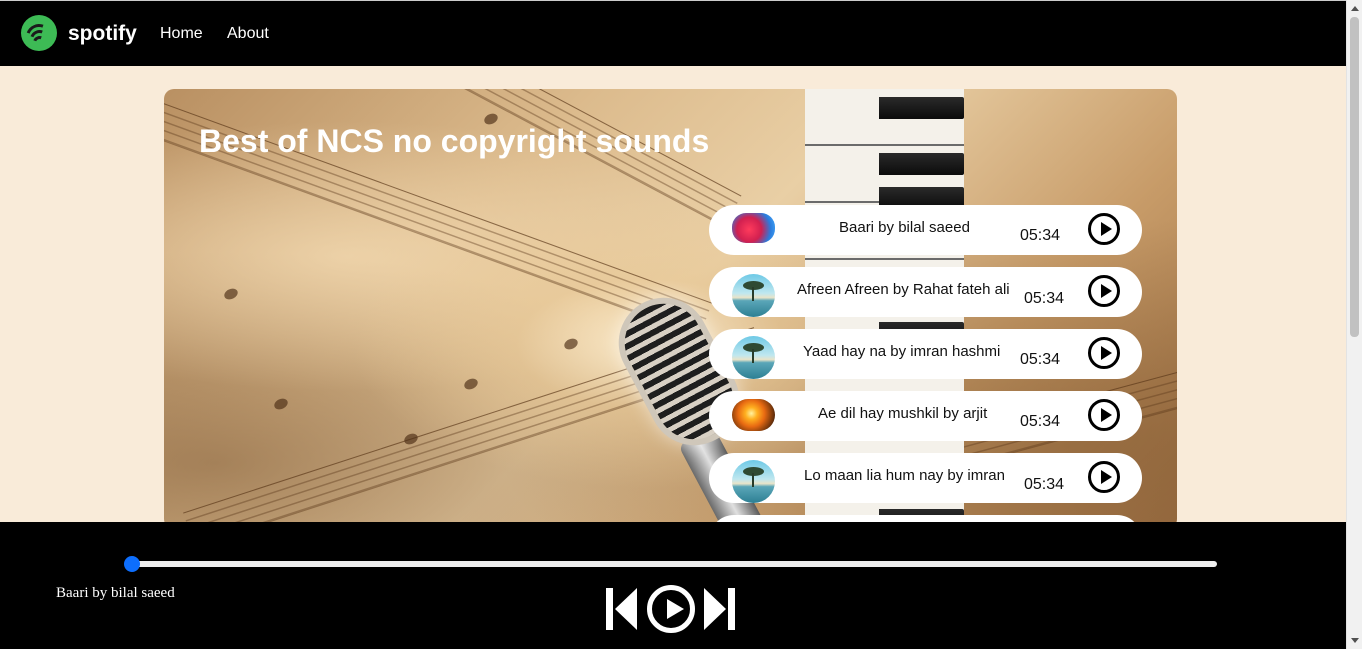 This screenshot has width=1362, height=649. I want to click on progress-slider-thumb, so click(132, 564).